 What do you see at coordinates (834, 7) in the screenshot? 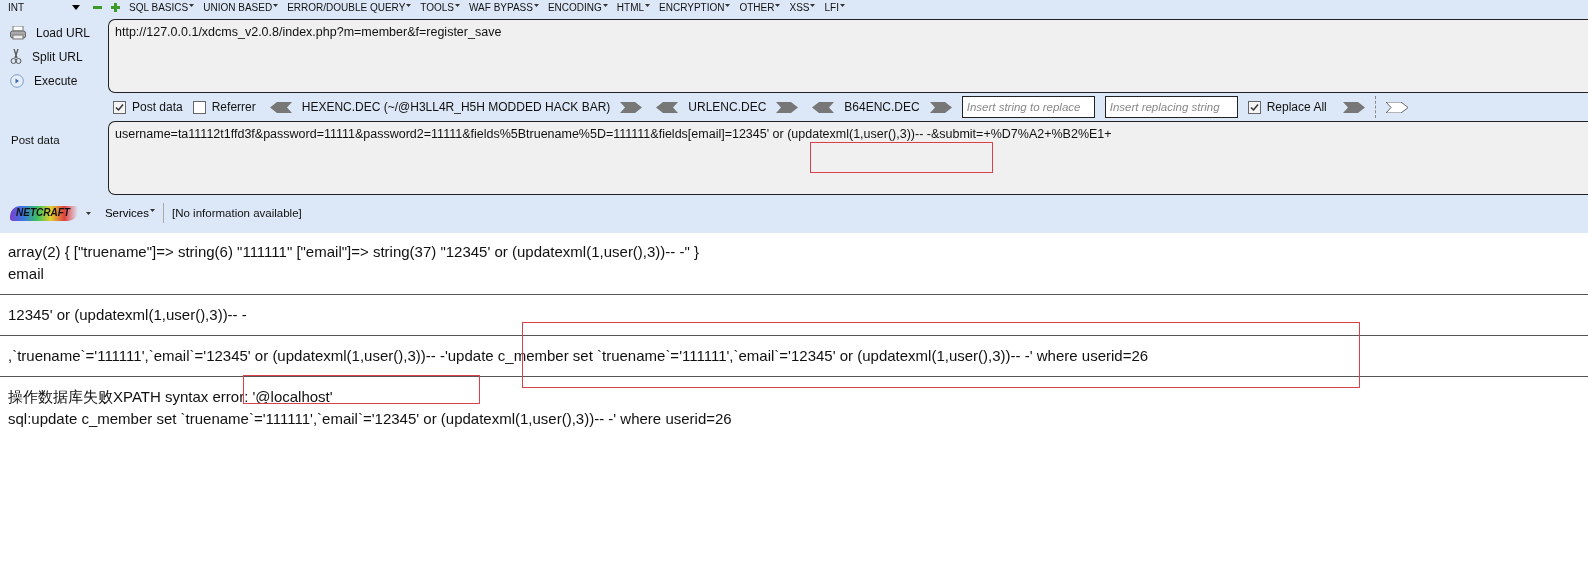
I see `menu-item: LFI` at bounding box center [834, 7].